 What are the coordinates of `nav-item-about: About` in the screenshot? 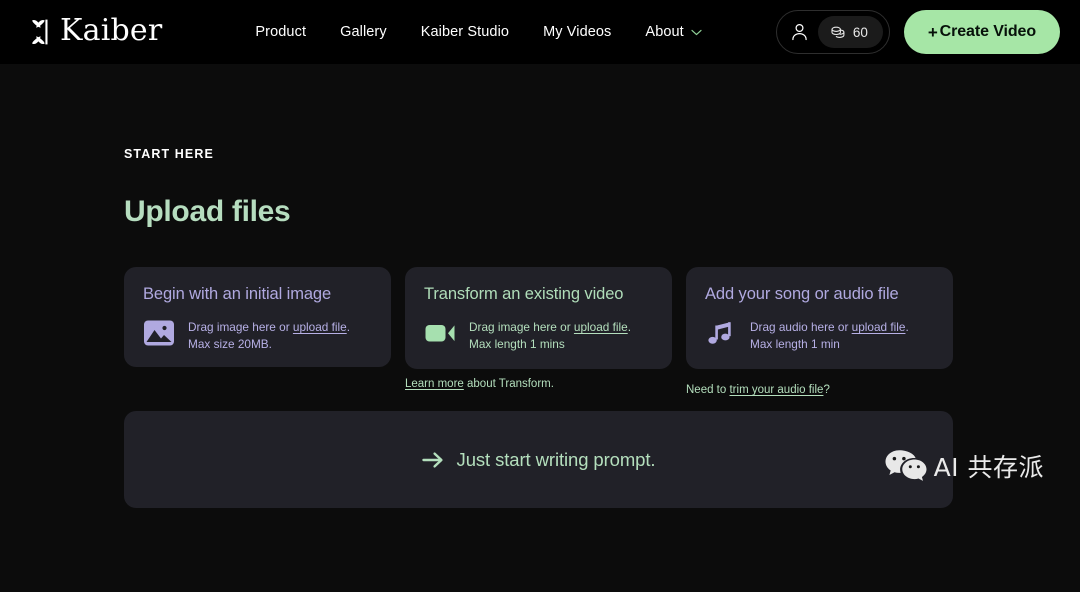 It's located at (673, 32).